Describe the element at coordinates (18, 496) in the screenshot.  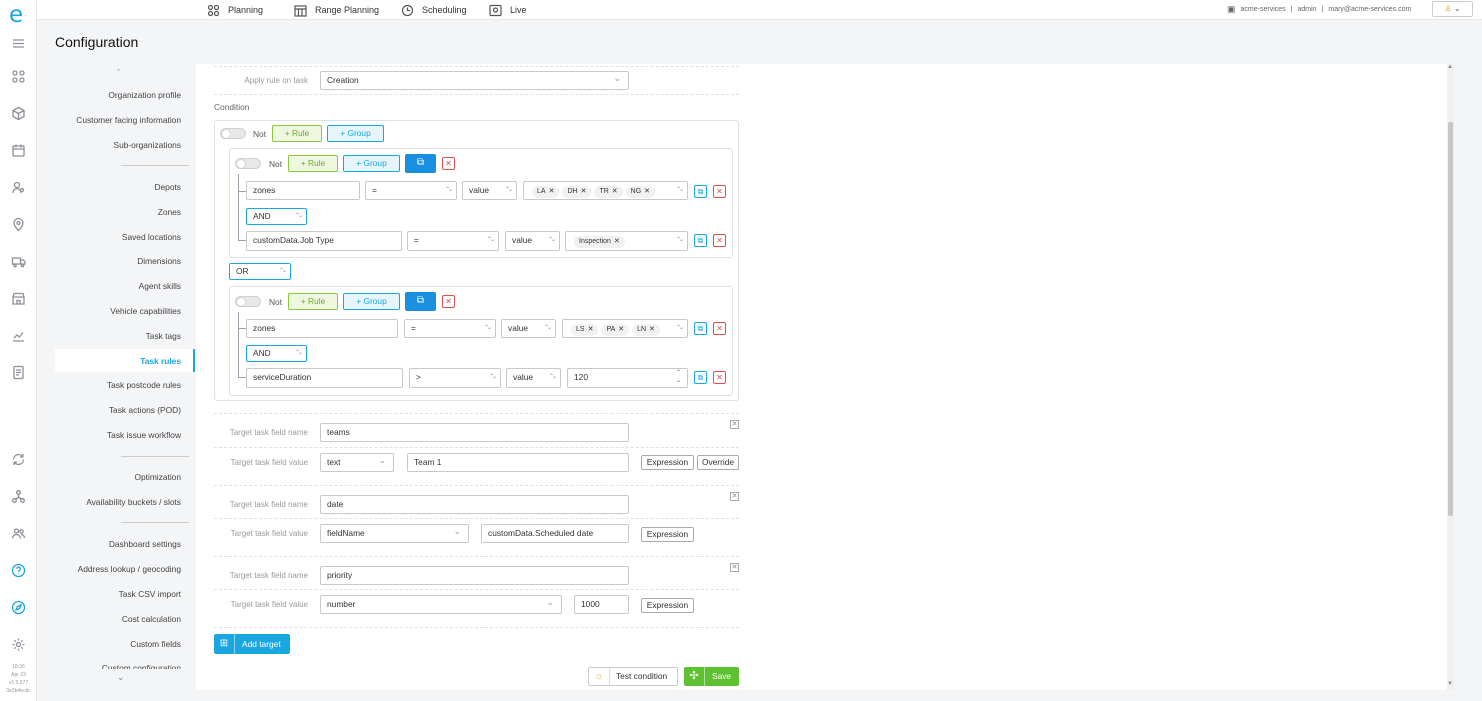
I see `network-icon` at that location.